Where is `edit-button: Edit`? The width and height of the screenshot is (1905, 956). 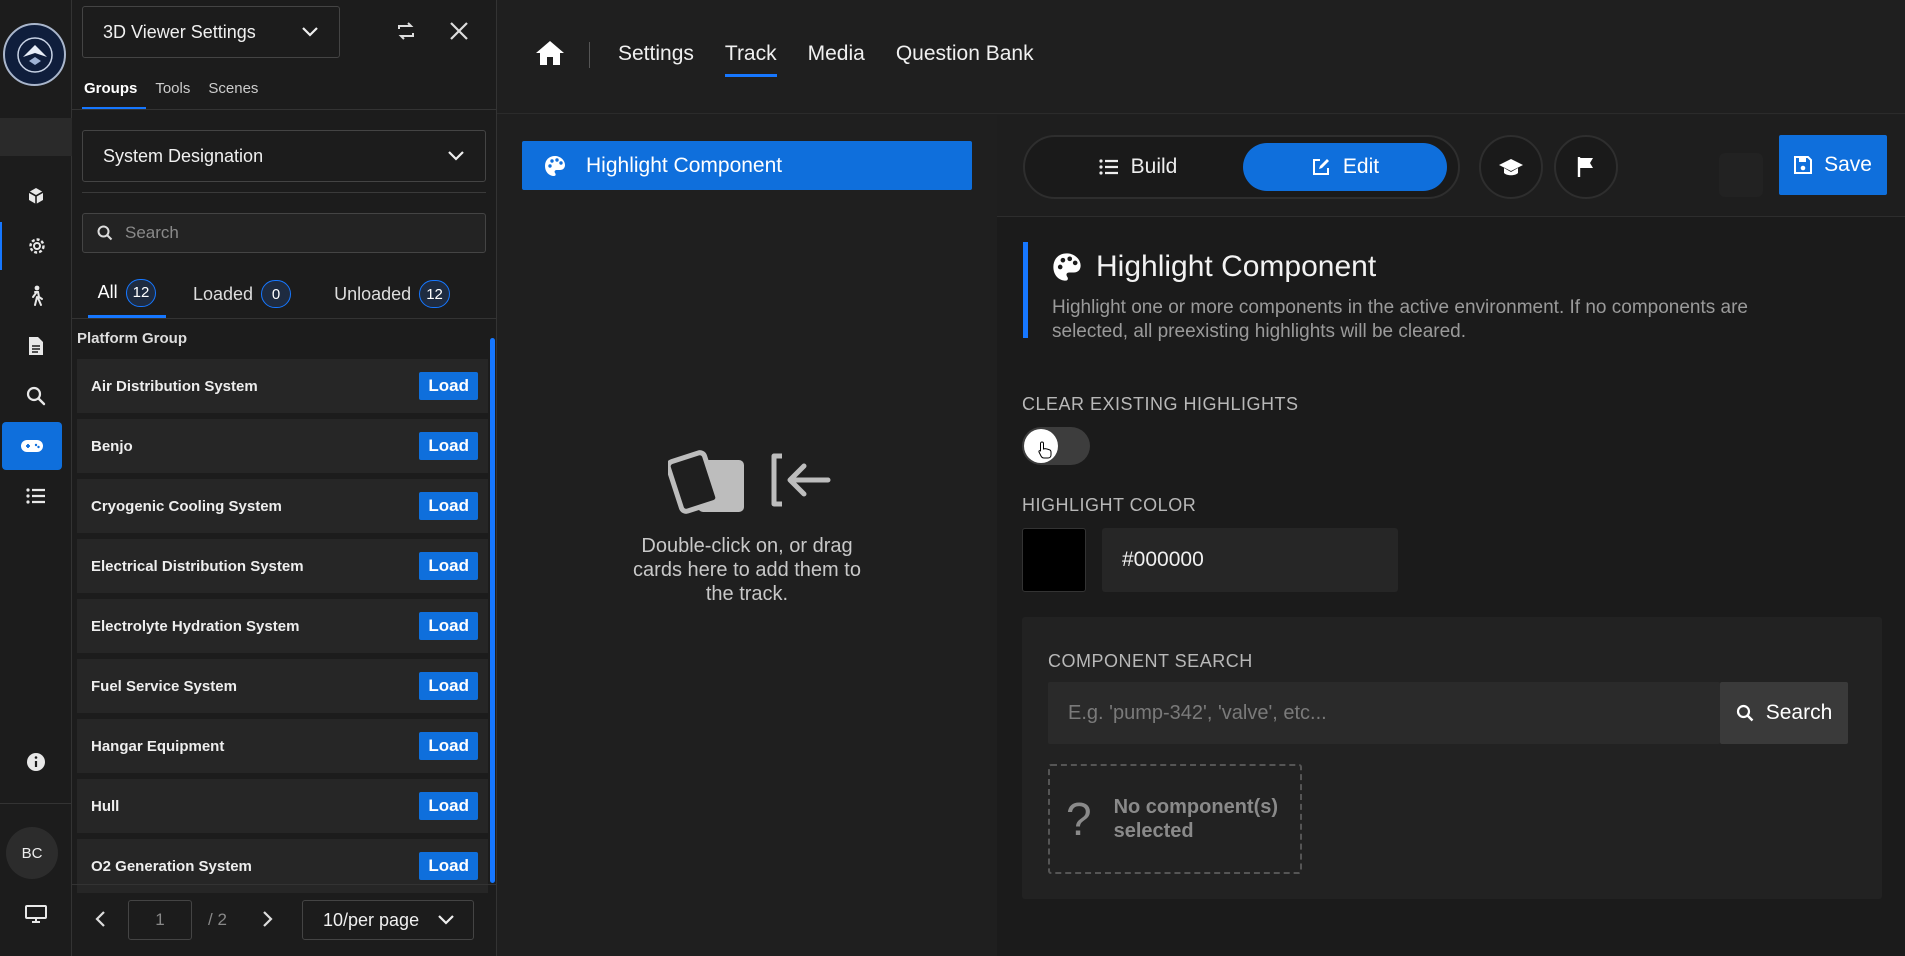 edit-button: Edit is located at coordinates (1345, 167).